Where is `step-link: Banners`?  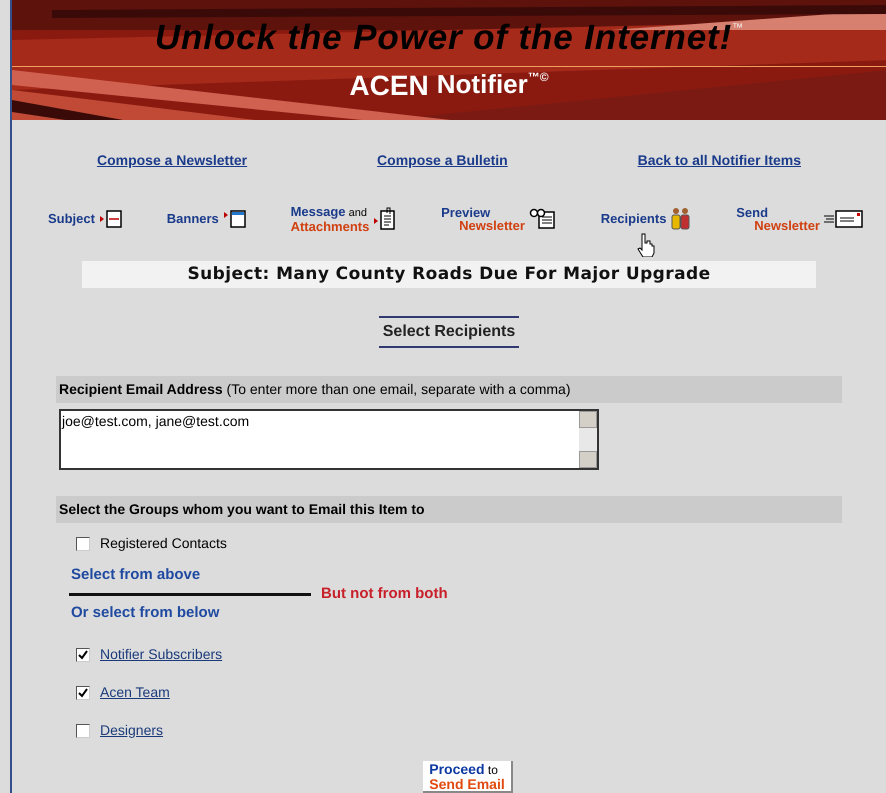 step-link: Banners is located at coordinates (206, 230).